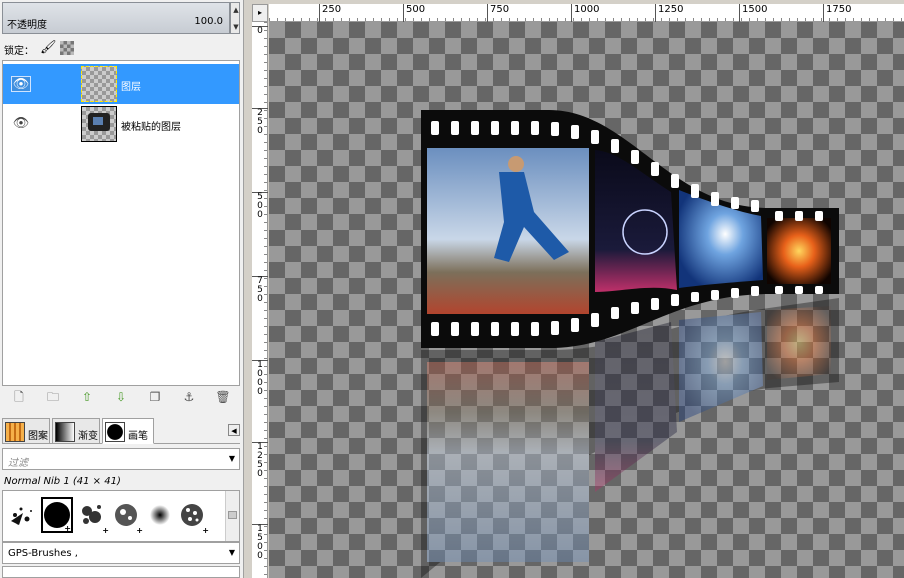 The image size is (904, 578). I want to click on brush-swatch-icon, so click(115, 432).